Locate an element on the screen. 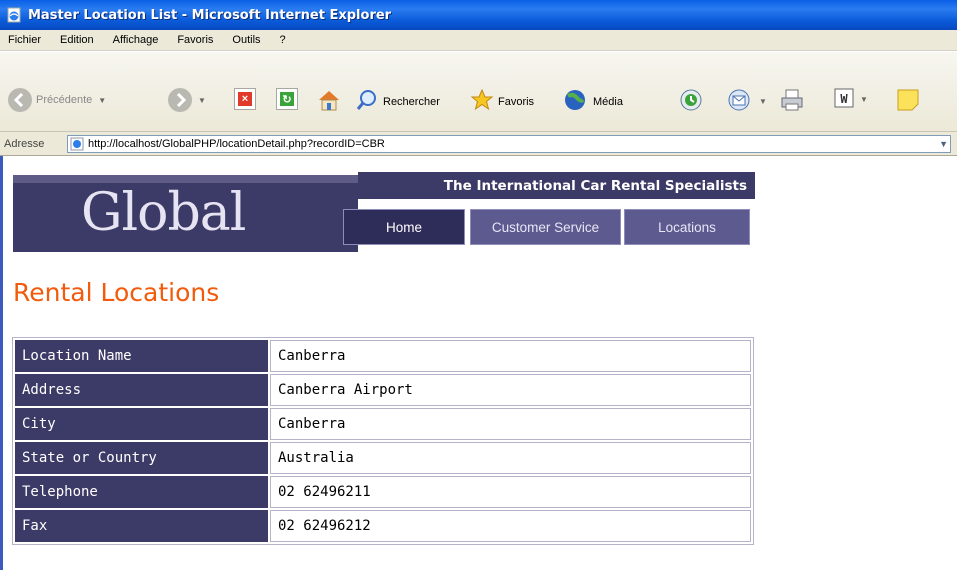 The width and height of the screenshot is (957, 570). tagline-text: The International Car Rental Specialists is located at coordinates (595, 185).